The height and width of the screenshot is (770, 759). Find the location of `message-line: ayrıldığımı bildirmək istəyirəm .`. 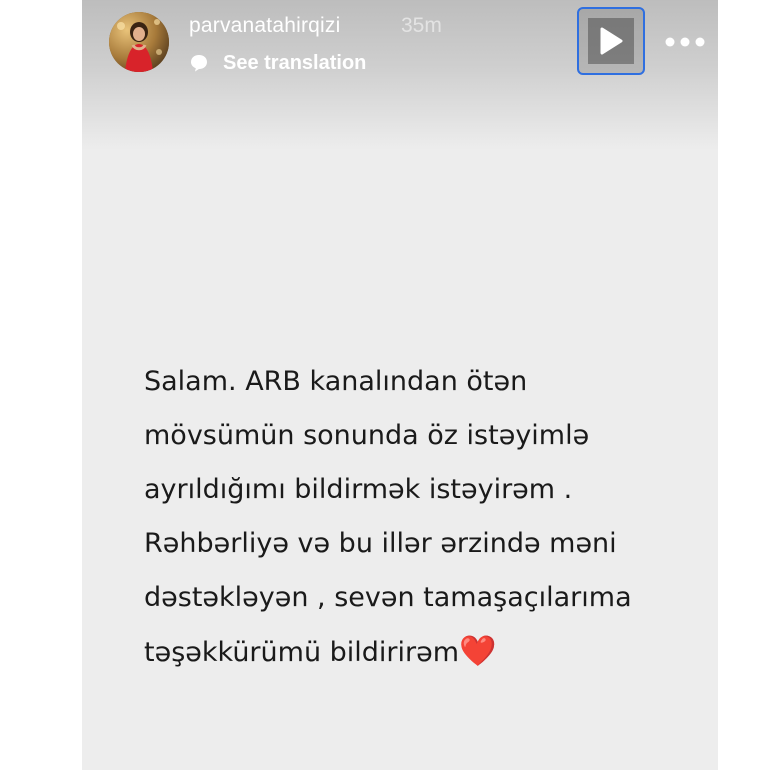

message-line: ayrıldığımı bildirmək istəyirəm . is located at coordinates (358, 489).